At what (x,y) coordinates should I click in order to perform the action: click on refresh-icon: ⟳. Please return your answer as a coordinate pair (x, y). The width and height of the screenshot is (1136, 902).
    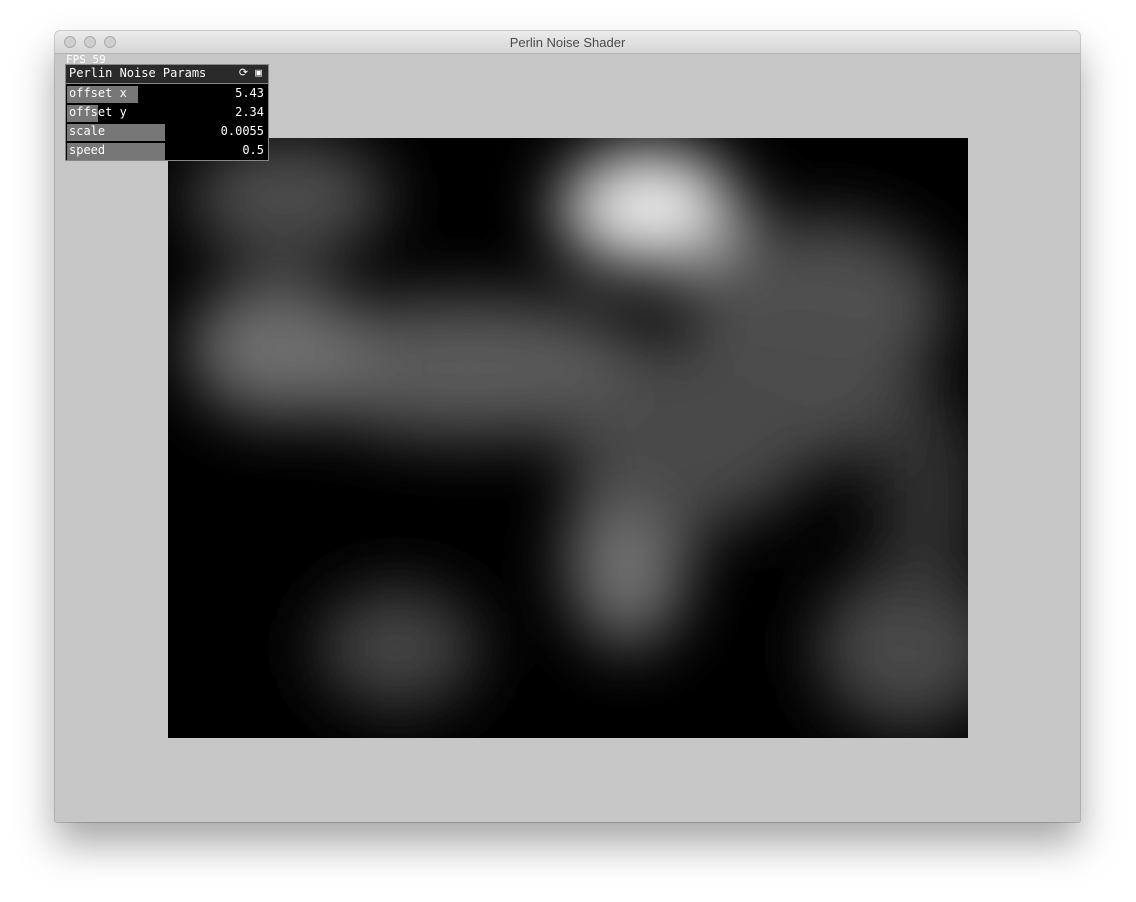
    Looking at the image, I should click on (243, 73).